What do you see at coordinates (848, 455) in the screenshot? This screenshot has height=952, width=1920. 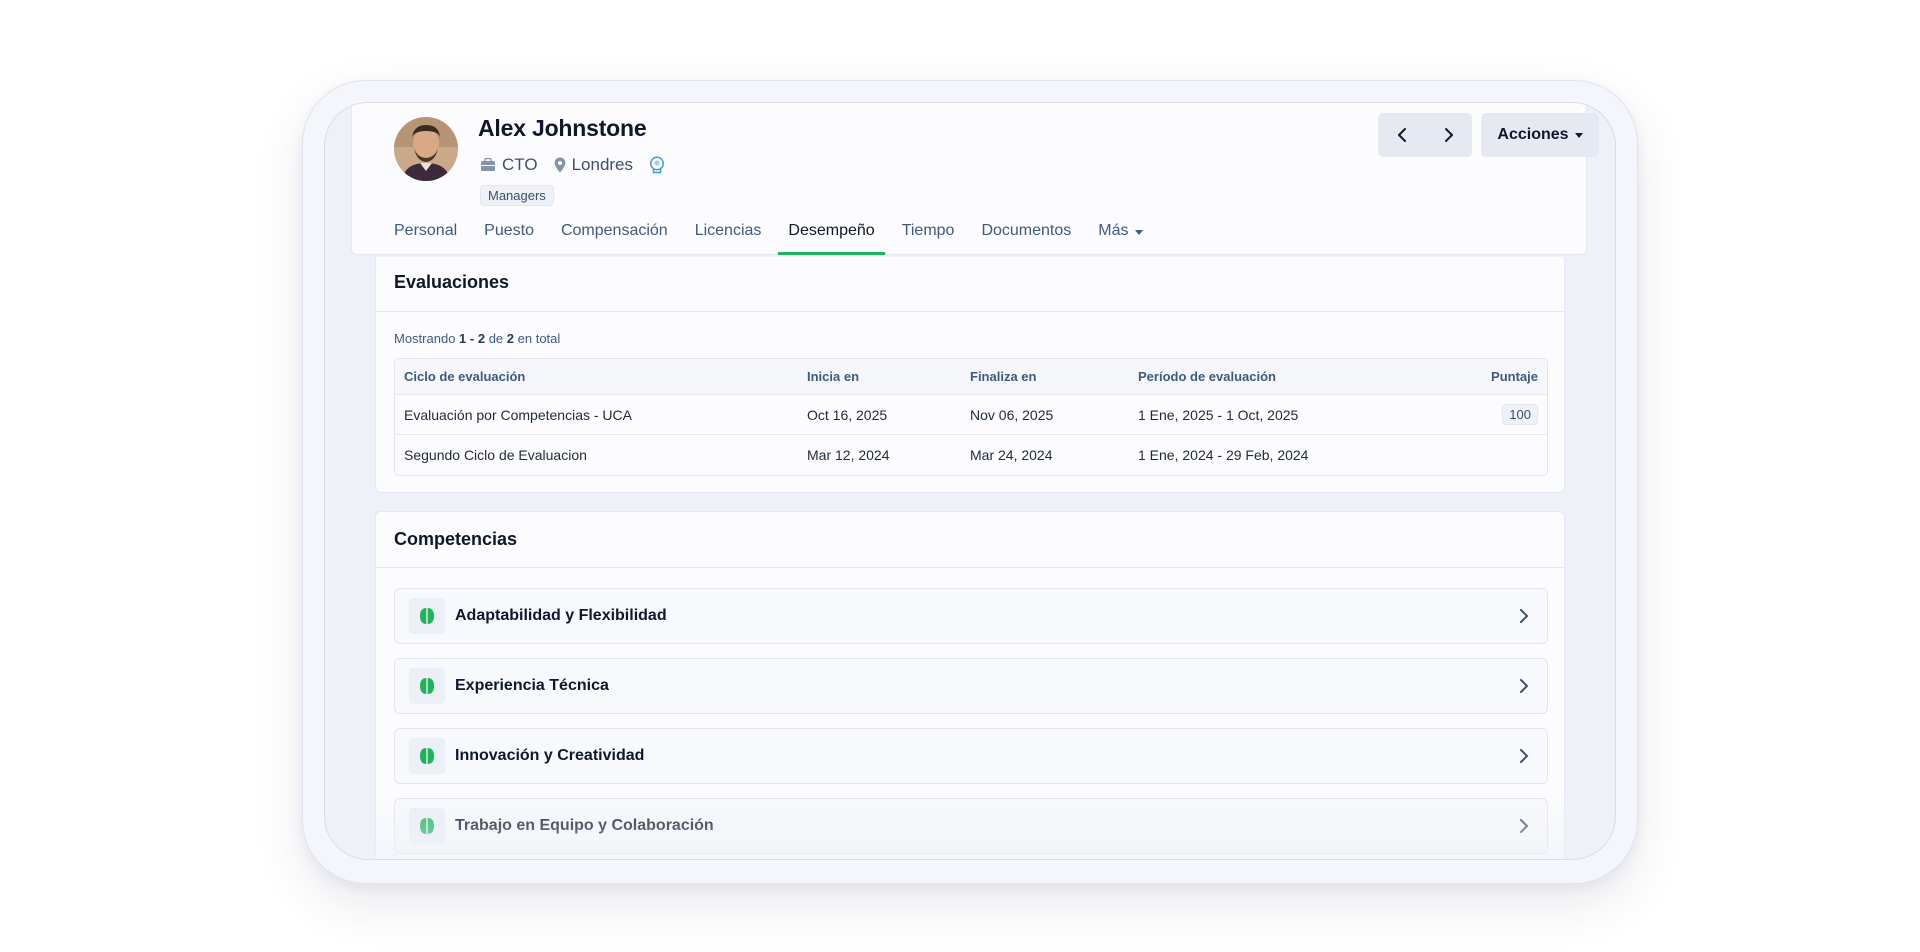 I see `cell-start: Mar 12, 2024` at bounding box center [848, 455].